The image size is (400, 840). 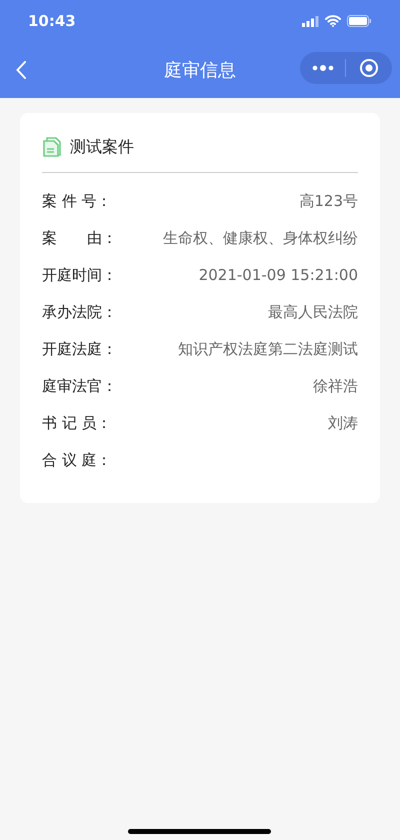 What do you see at coordinates (313, 313) in the screenshot?
I see `field-value: 最高人民法院` at bounding box center [313, 313].